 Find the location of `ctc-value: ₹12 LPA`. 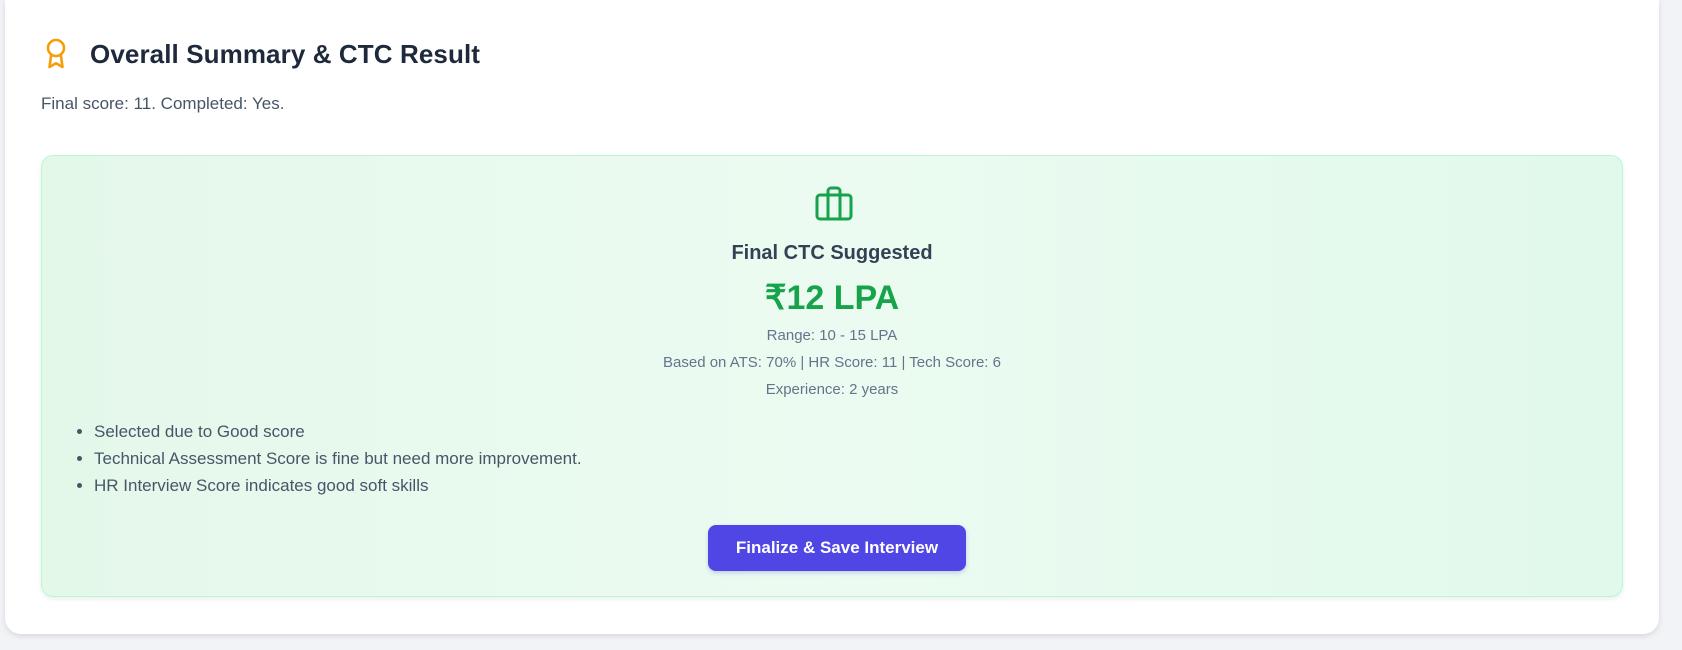

ctc-value: ₹12 LPA is located at coordinates (832, 298).